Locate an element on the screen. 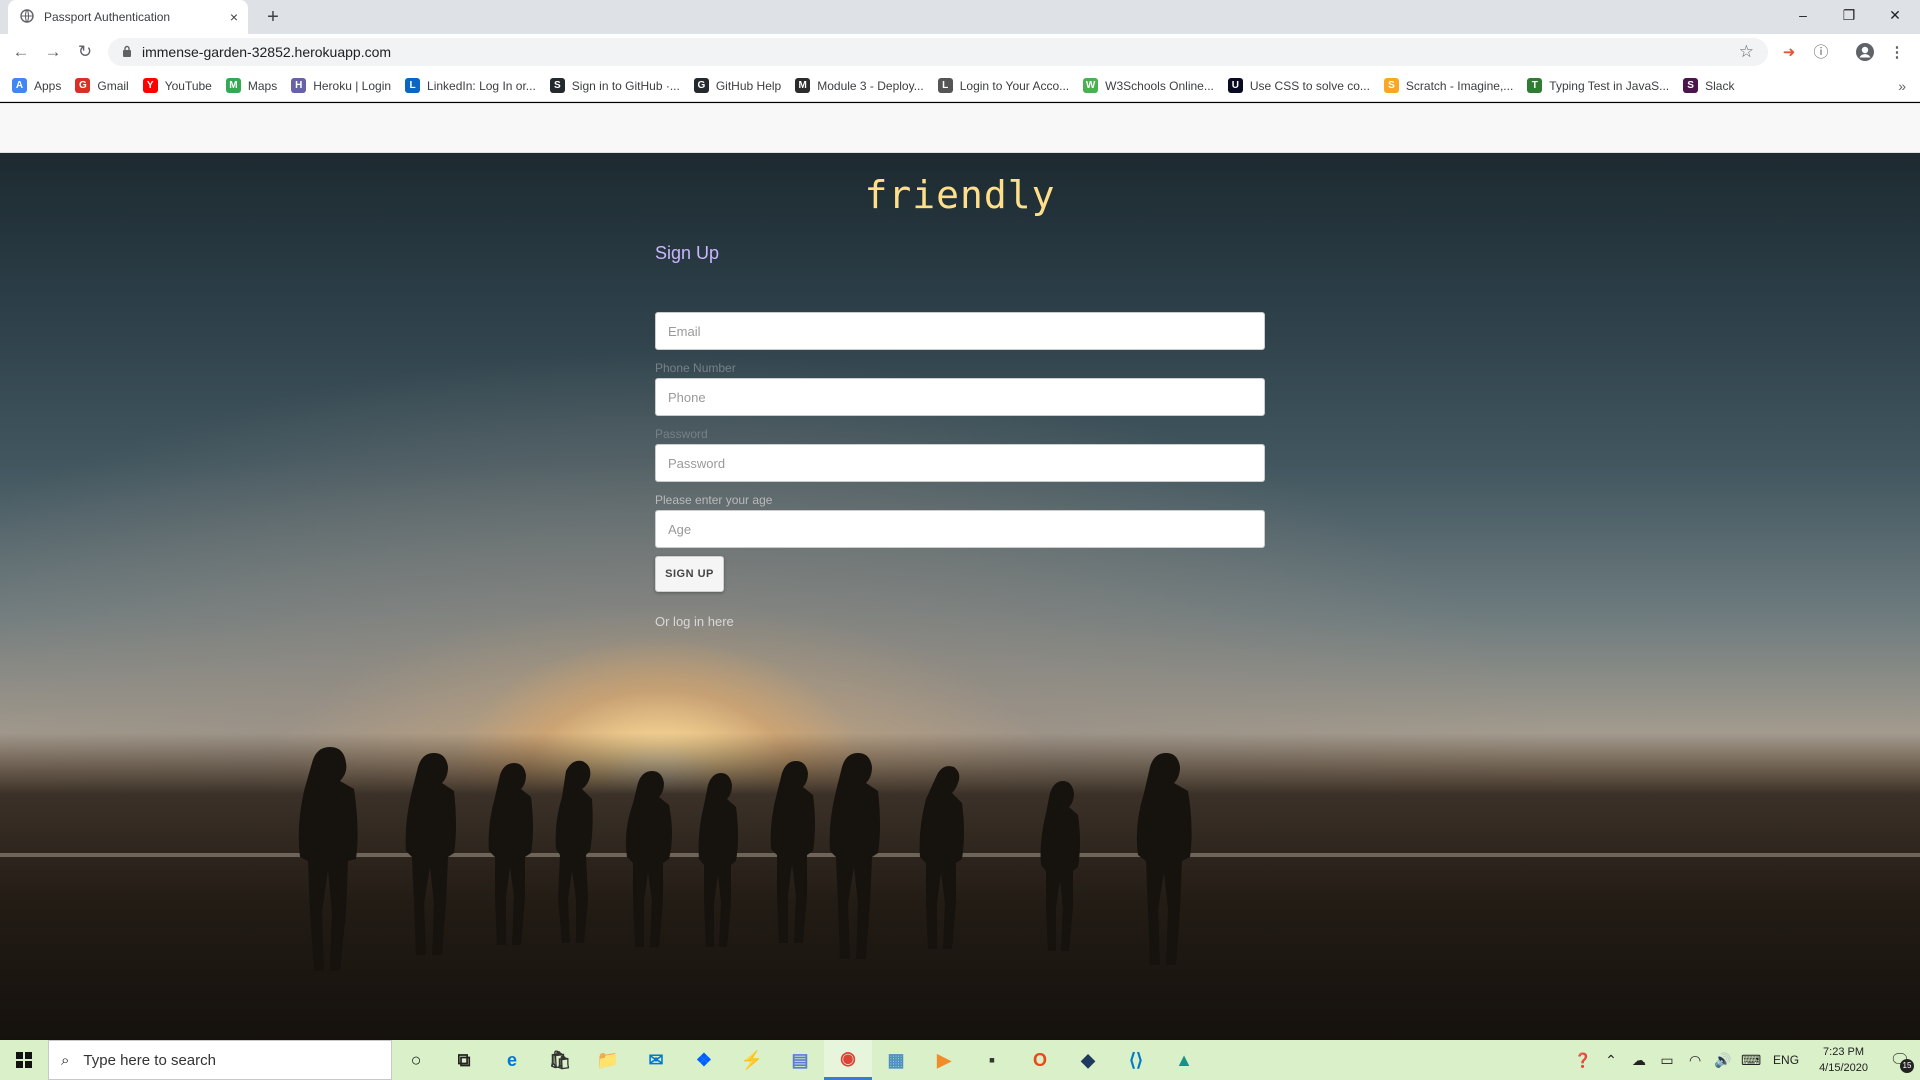 The image size is (1920, 1080). app-blue-icon: ▤ is located at coordinates (800, 1060).